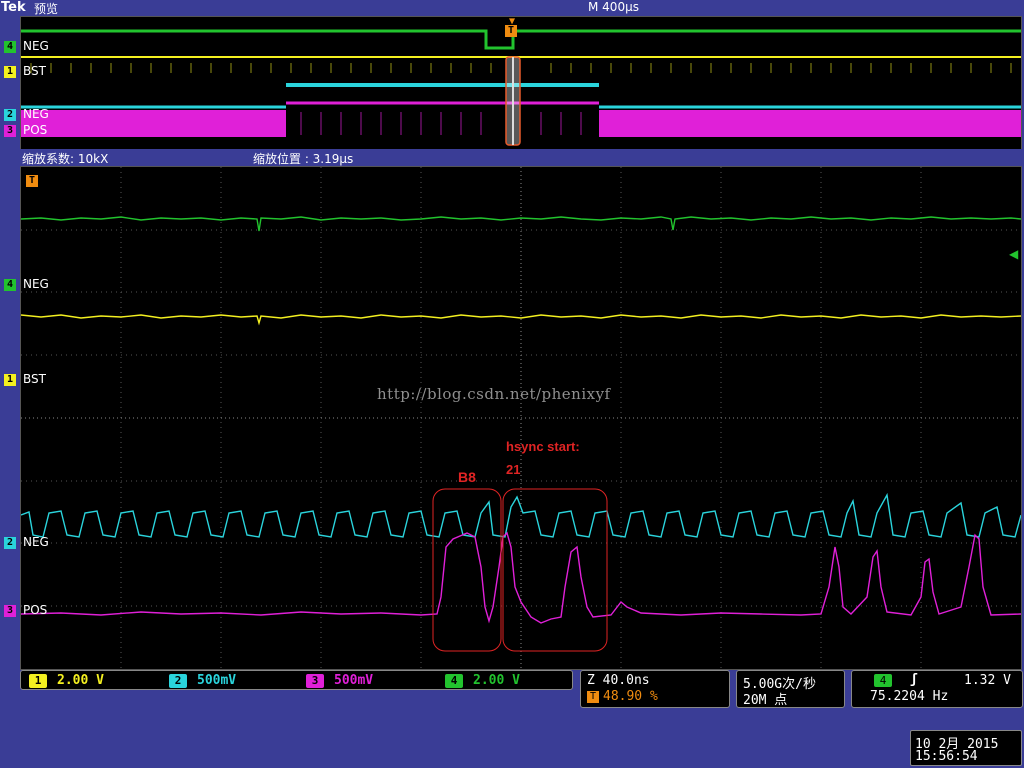  Describe the element at coordinates (883, 680) in the screenshot. I see `trigger-channel: 4` at that location.